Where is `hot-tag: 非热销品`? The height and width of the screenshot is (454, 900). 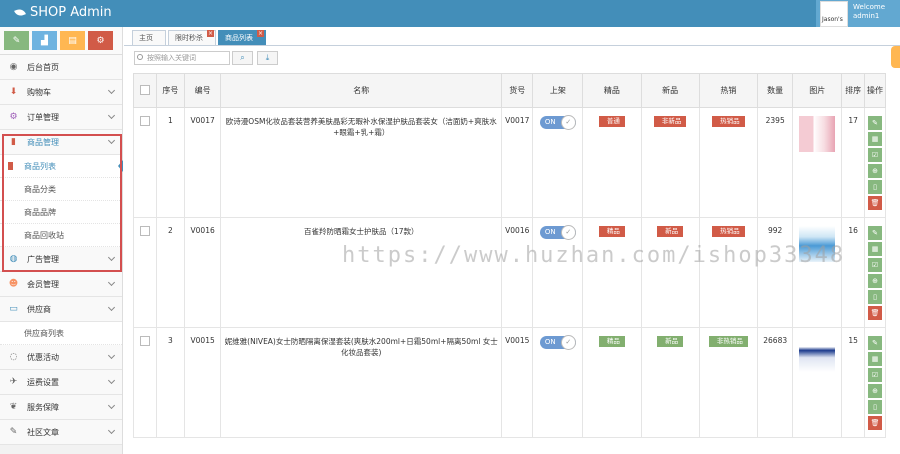 hot-tag: 非热销品 is located at coordinates (728, 341).